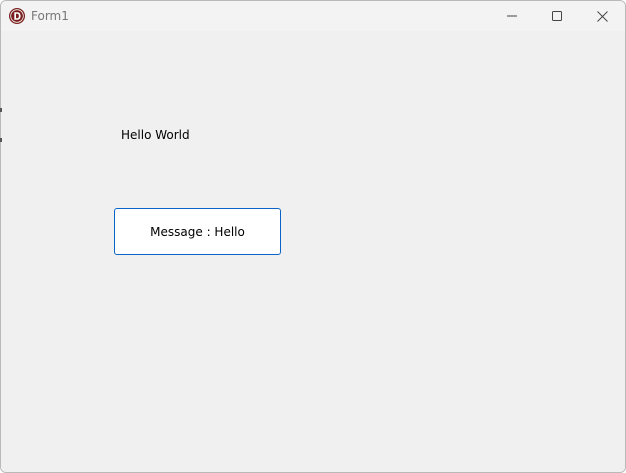 The image size is (626, 473). Describe the element at coordinates (17, 16) in the screenshot. I see `delphi-d-icon` at that location.